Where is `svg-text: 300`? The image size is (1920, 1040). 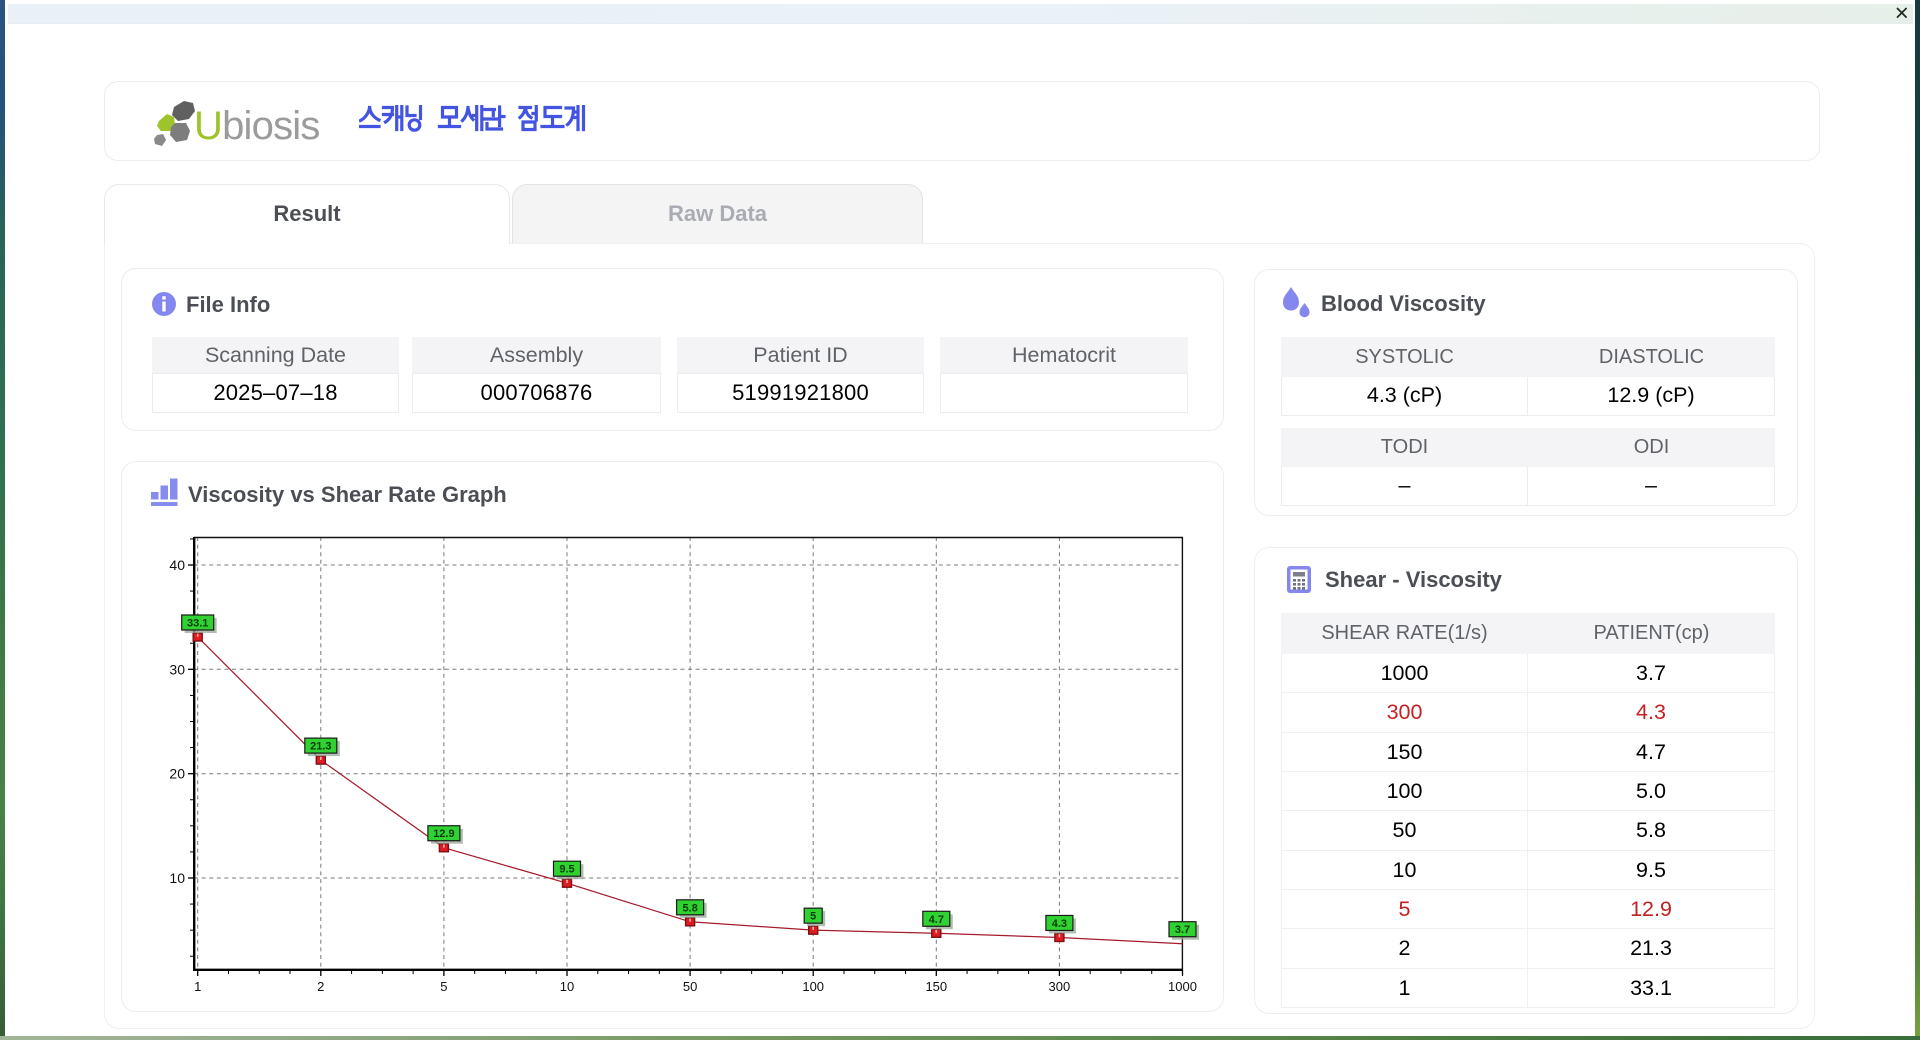
svg-text: 300 is located at coordinates (1060, 986).